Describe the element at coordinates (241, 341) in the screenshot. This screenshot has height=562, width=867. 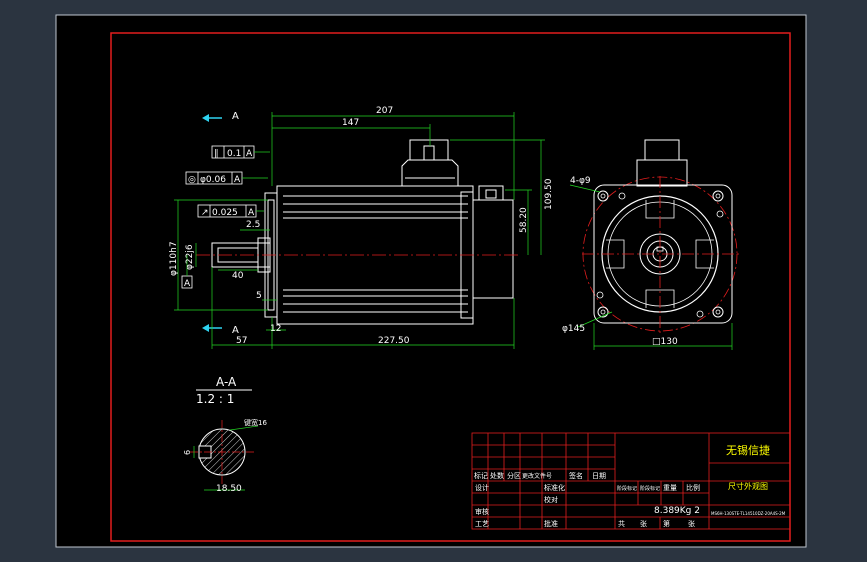
I see `dim-shaft-length: 57` at that location.